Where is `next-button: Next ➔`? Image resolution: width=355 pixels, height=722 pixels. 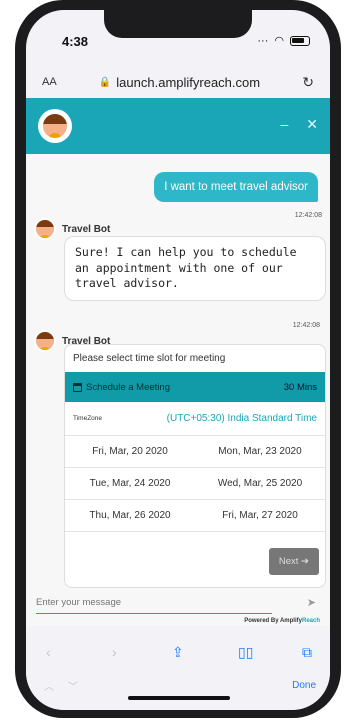
next-button: Next ➔ is located at coordinates (293, 561).